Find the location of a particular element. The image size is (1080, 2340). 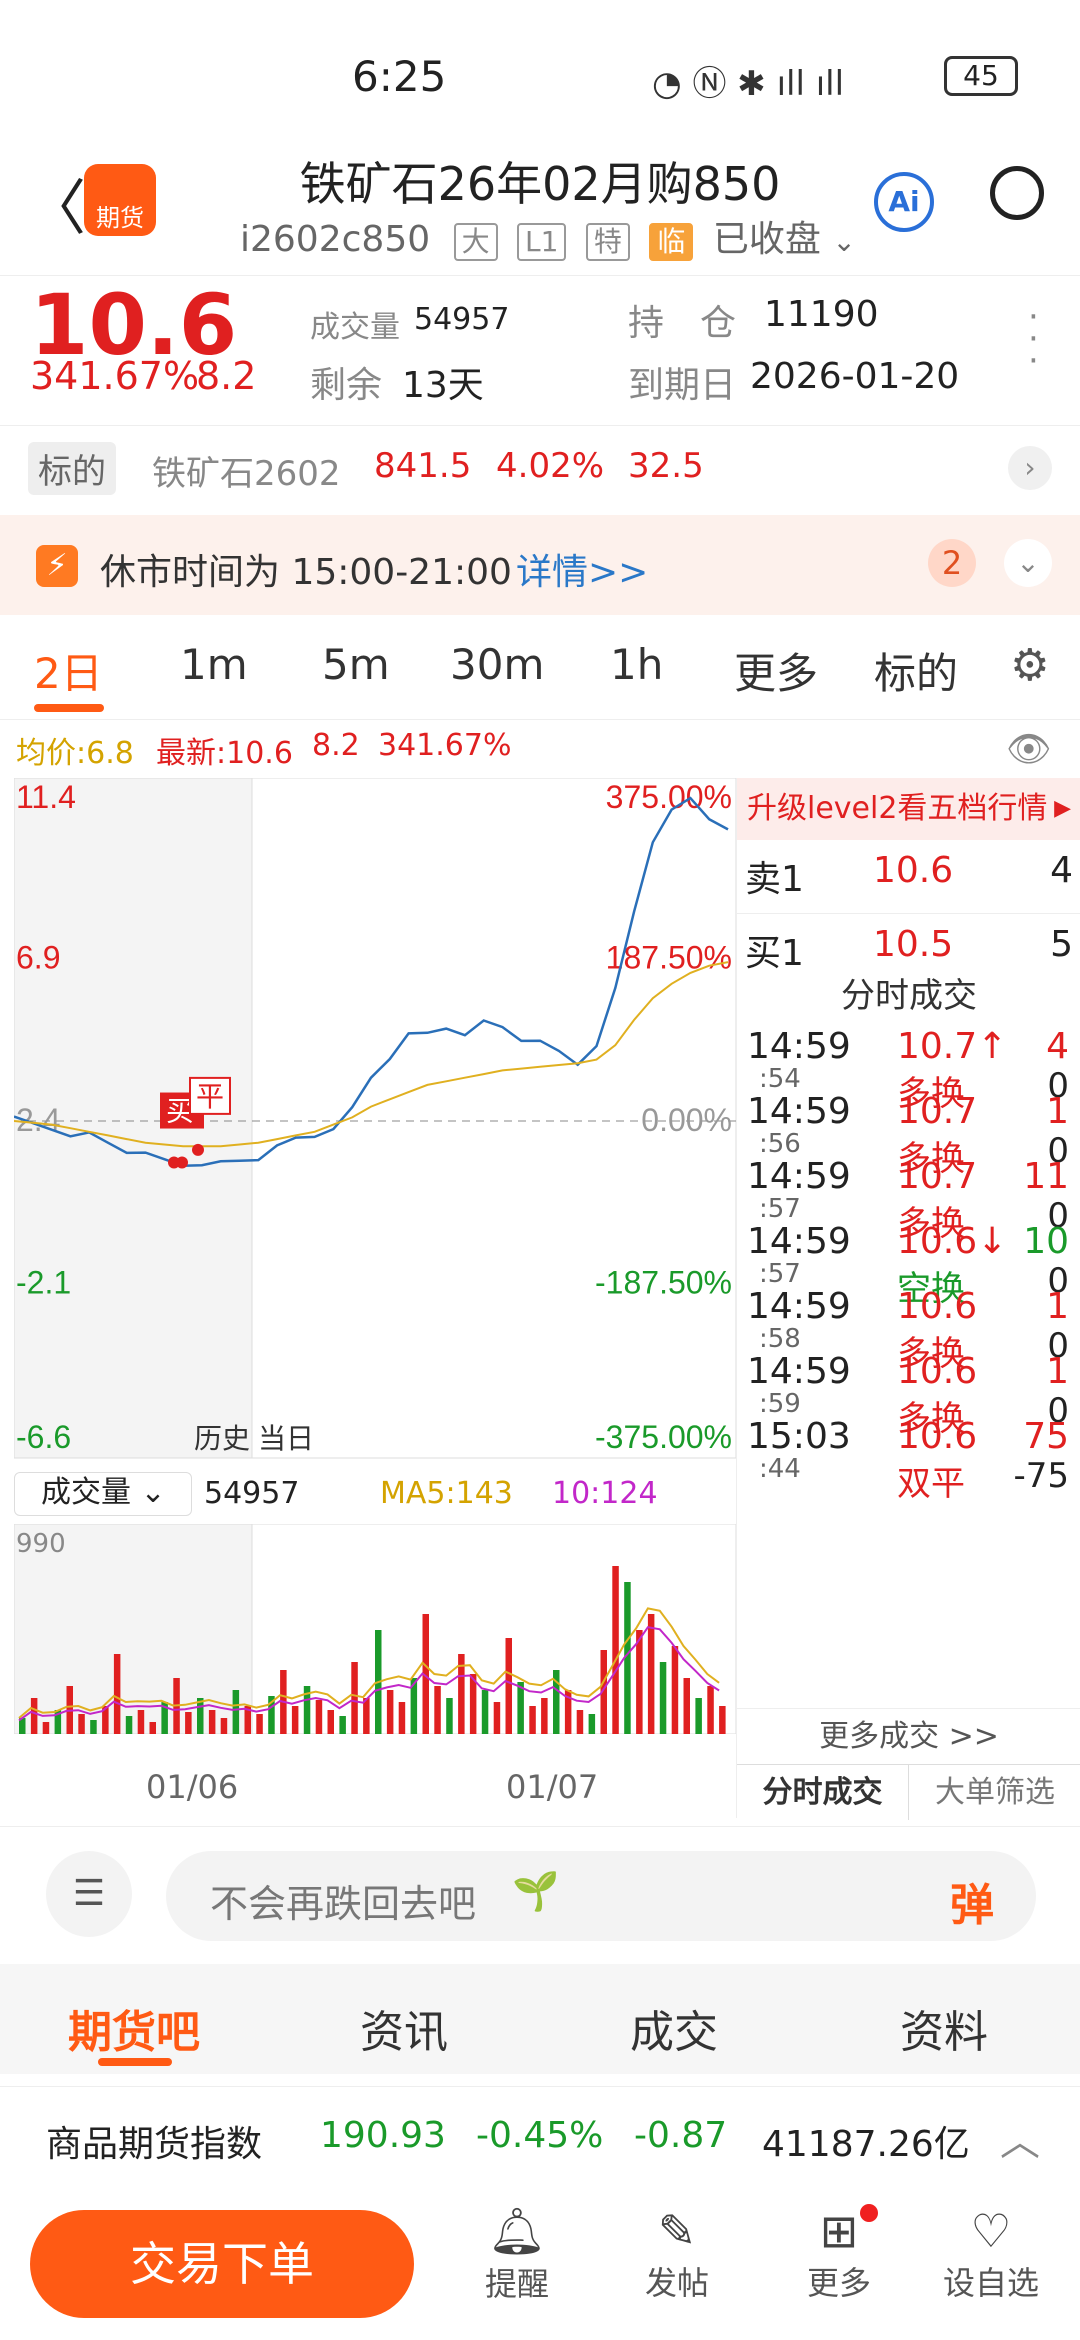

tick-seconds: :44 is located at coordinates (780, 1469).